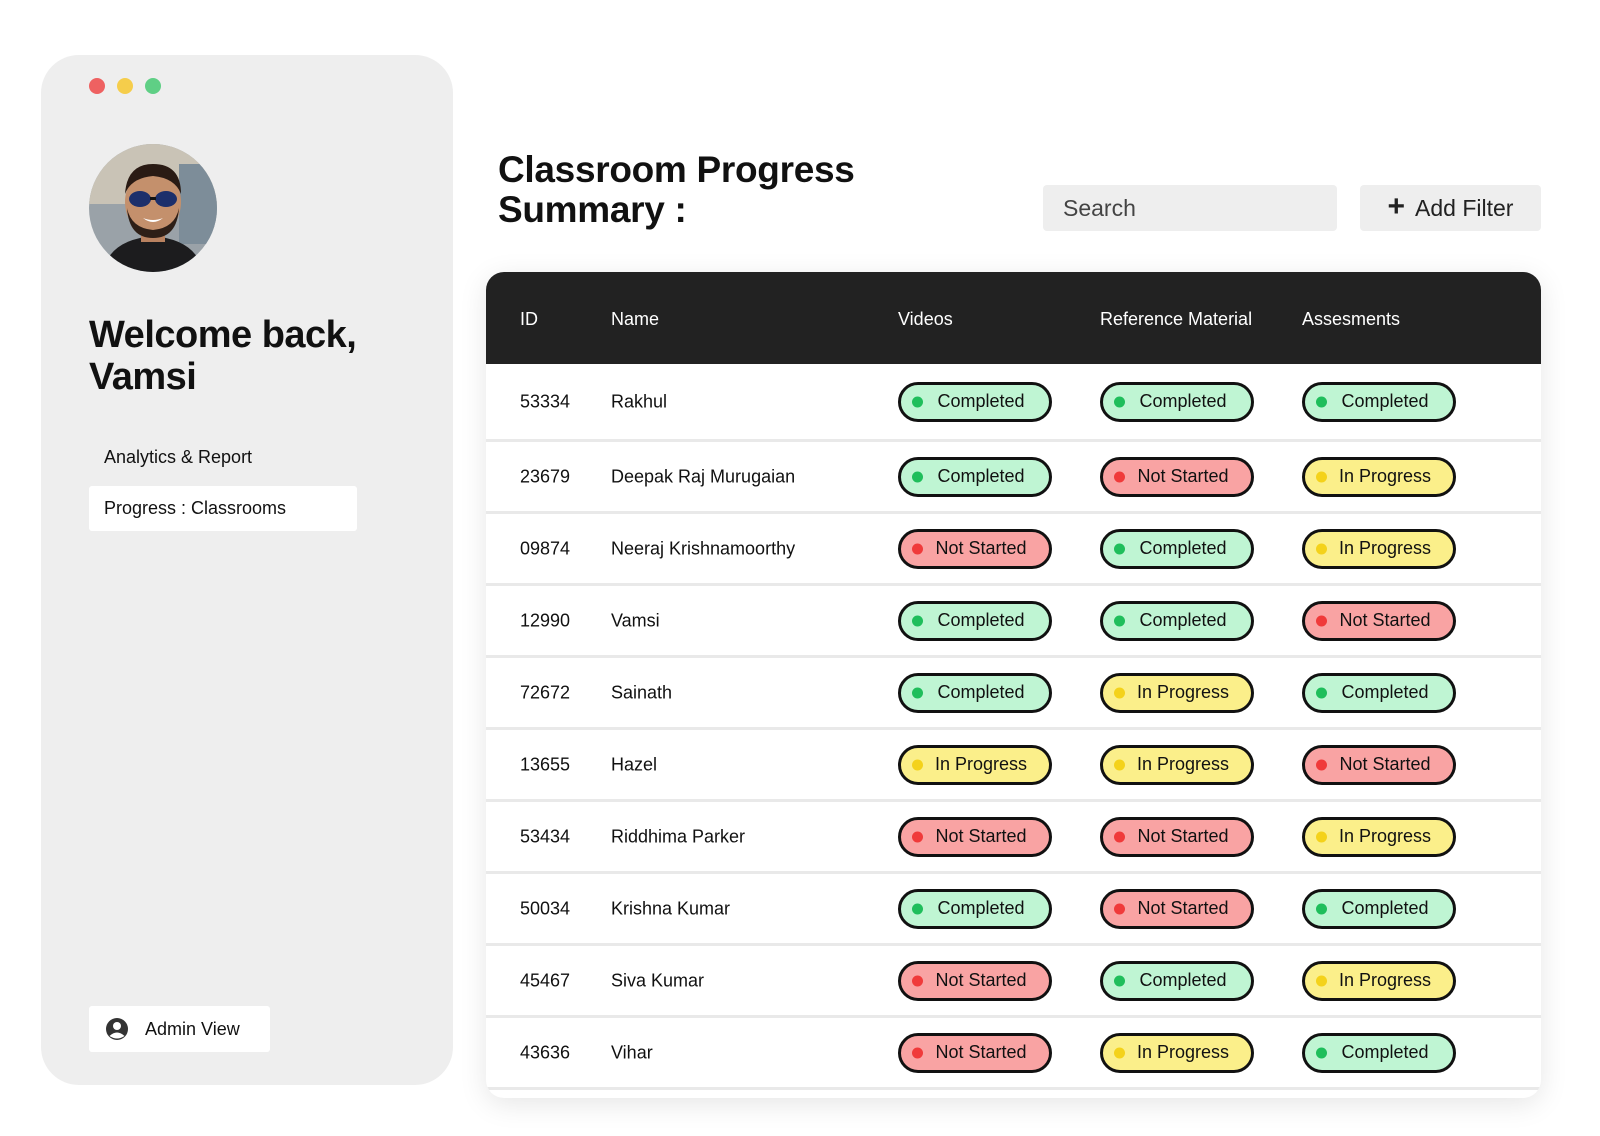  I want to click on column-header-reference-material: Reference Material, so click(1176, 319).